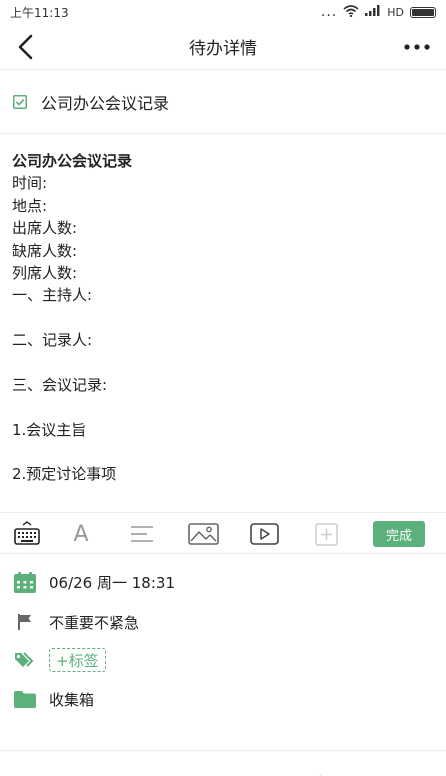 Image resolution: width=446 pixels, height=776 pixels. Describe the element at coordinates (399, 534) in the screenshot. I see `done-button: 完成` at that location.